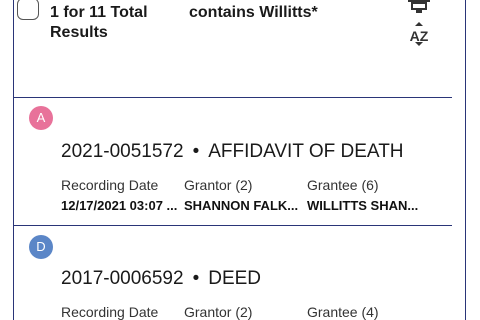 The height and width of the screenshot is (320, 480). Describe the element at coordinates (122, 278) in the screenshot. I see `doc-number: 2017-0006592` at that location.